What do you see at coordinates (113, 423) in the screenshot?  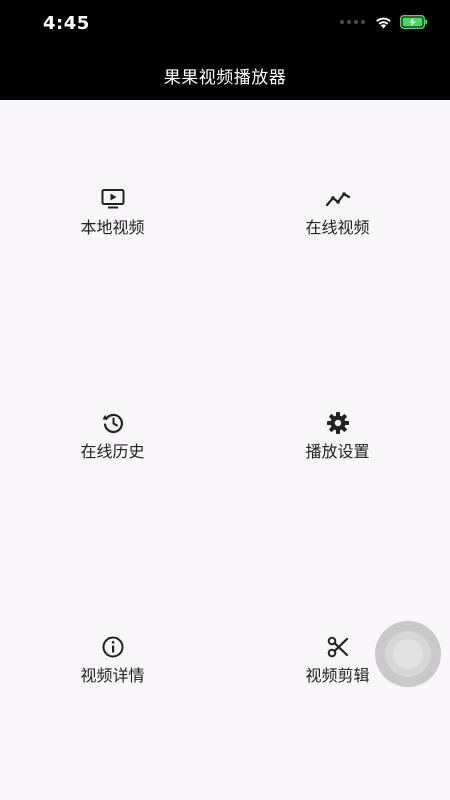 I see `history-icon` at bounding box center [113, 423].